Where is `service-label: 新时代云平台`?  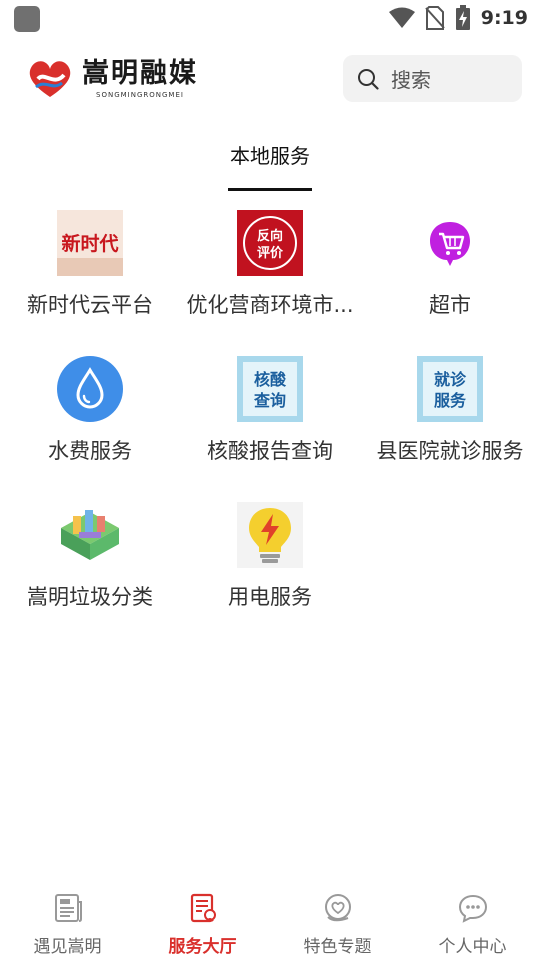 service-label: 新时代云平台 is located at coordinates (90, 305).